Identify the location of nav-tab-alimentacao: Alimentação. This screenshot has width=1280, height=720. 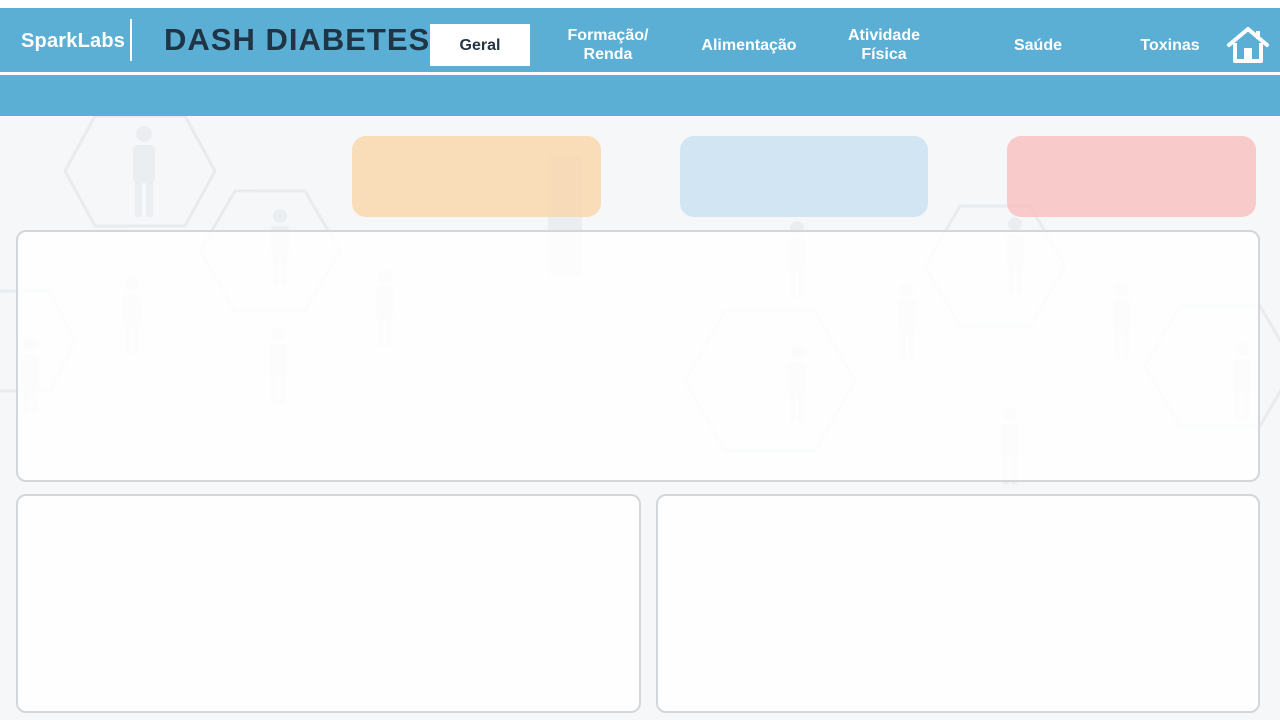
(749, 45).